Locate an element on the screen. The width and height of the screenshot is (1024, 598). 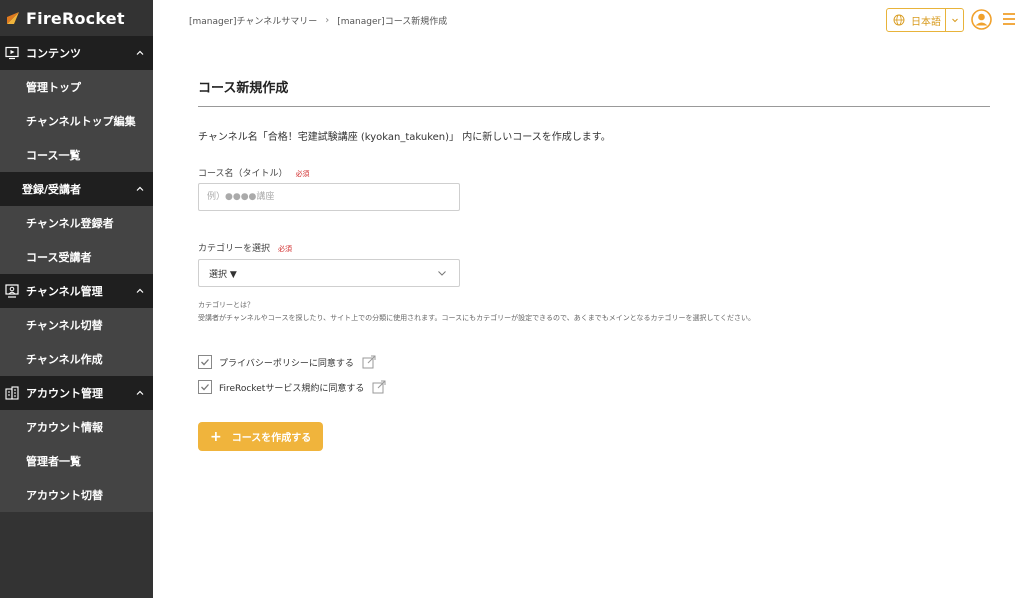
category-select-value: 選択 ▼ is located at coordinates (223, 274).